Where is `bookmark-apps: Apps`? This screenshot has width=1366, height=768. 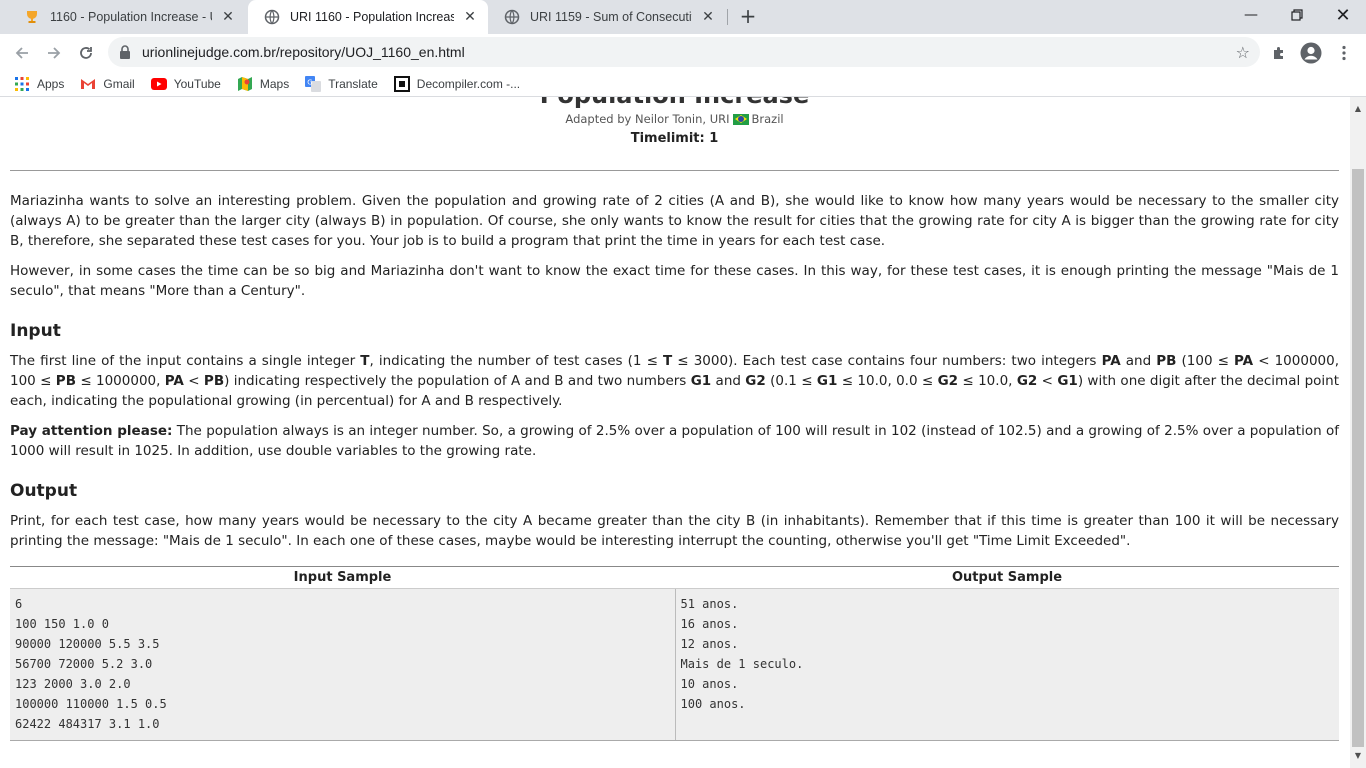 bookmark-apps: Apps is located at coordinates (39, 84).